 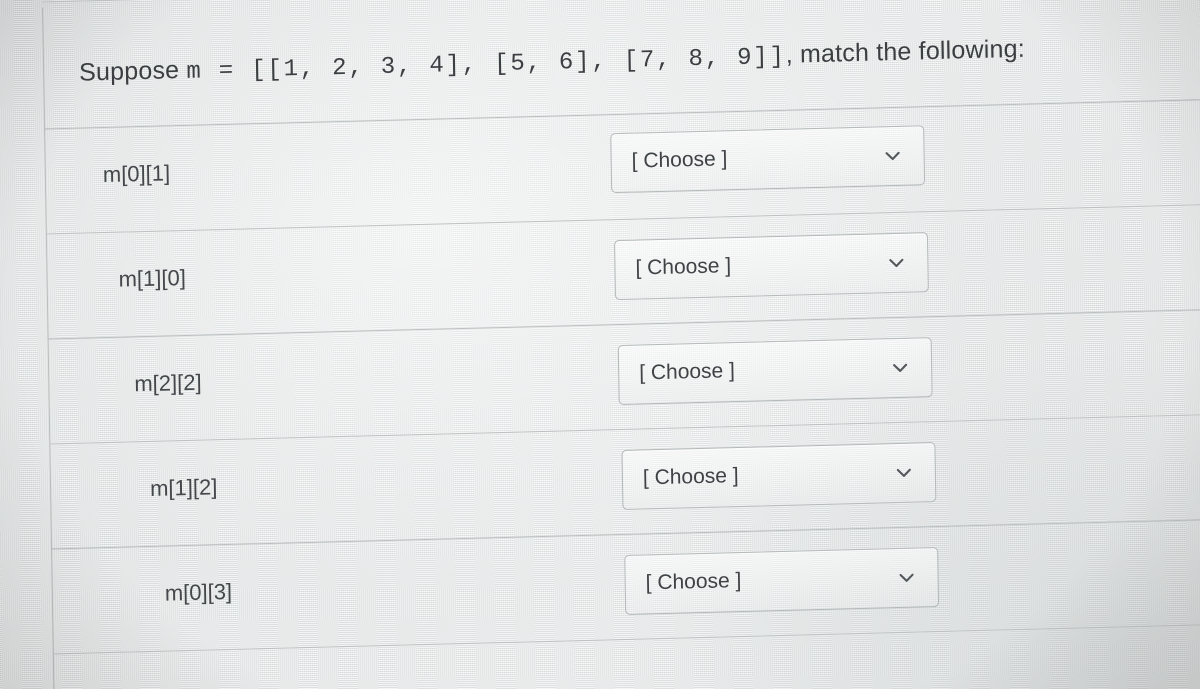 What do you see at coordinates (152, 278) in the screenshot?
I see `row-label: m[1][0]` at bounding box center [152, 278].